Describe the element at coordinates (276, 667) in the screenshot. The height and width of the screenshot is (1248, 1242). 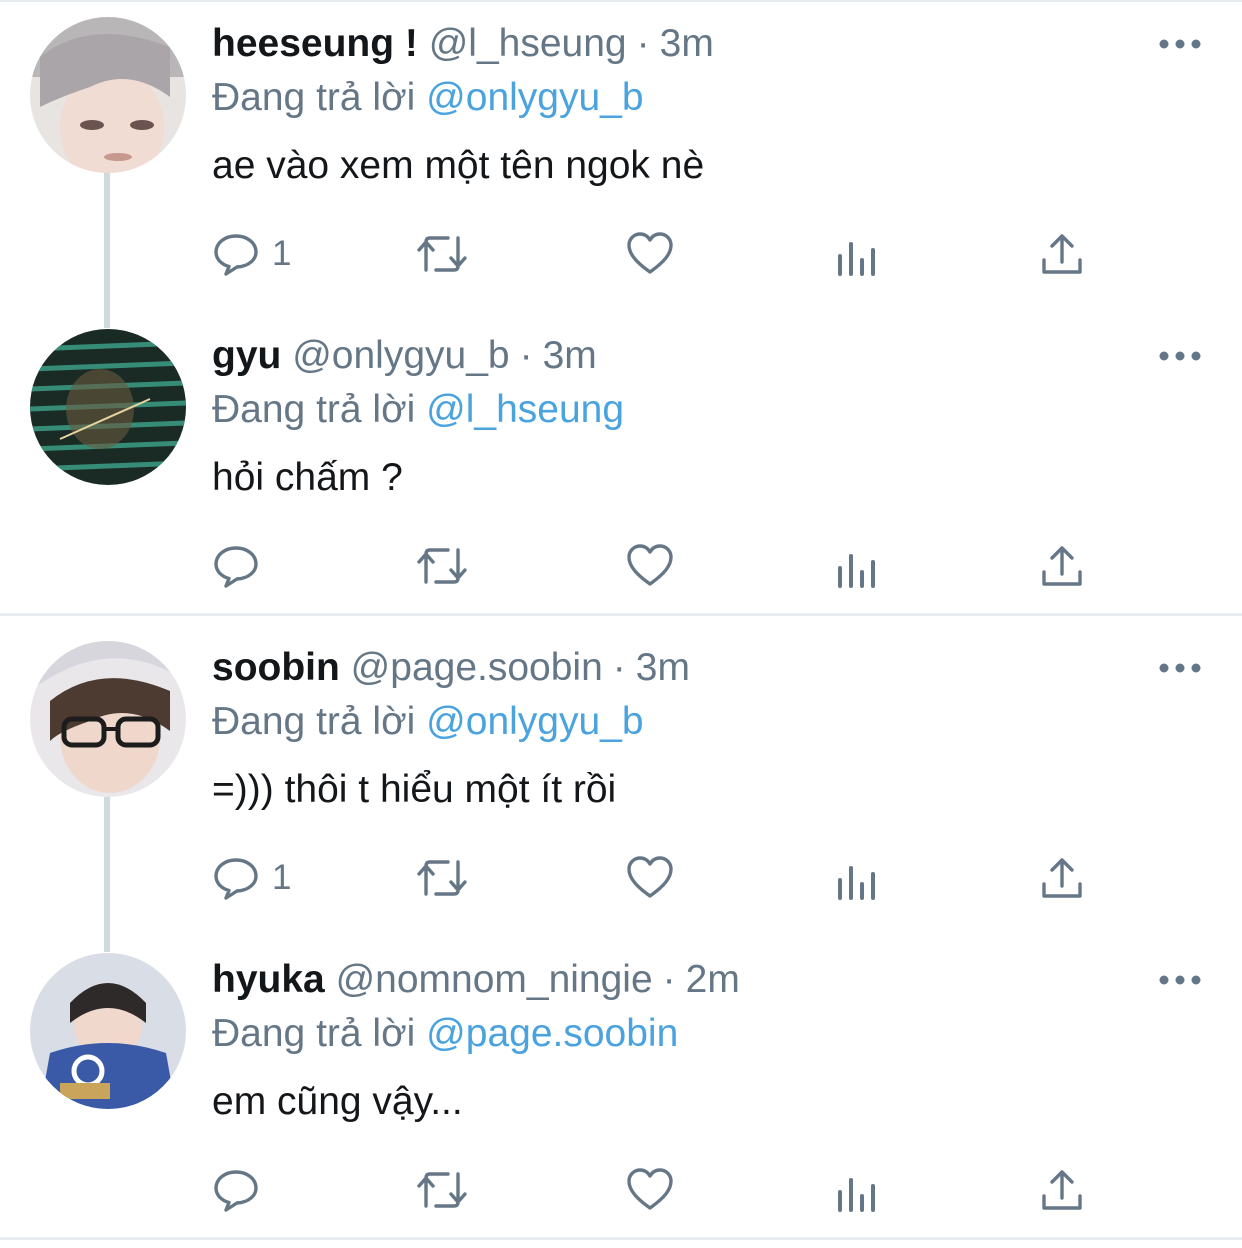
I see `display-name: soobin` at that location.